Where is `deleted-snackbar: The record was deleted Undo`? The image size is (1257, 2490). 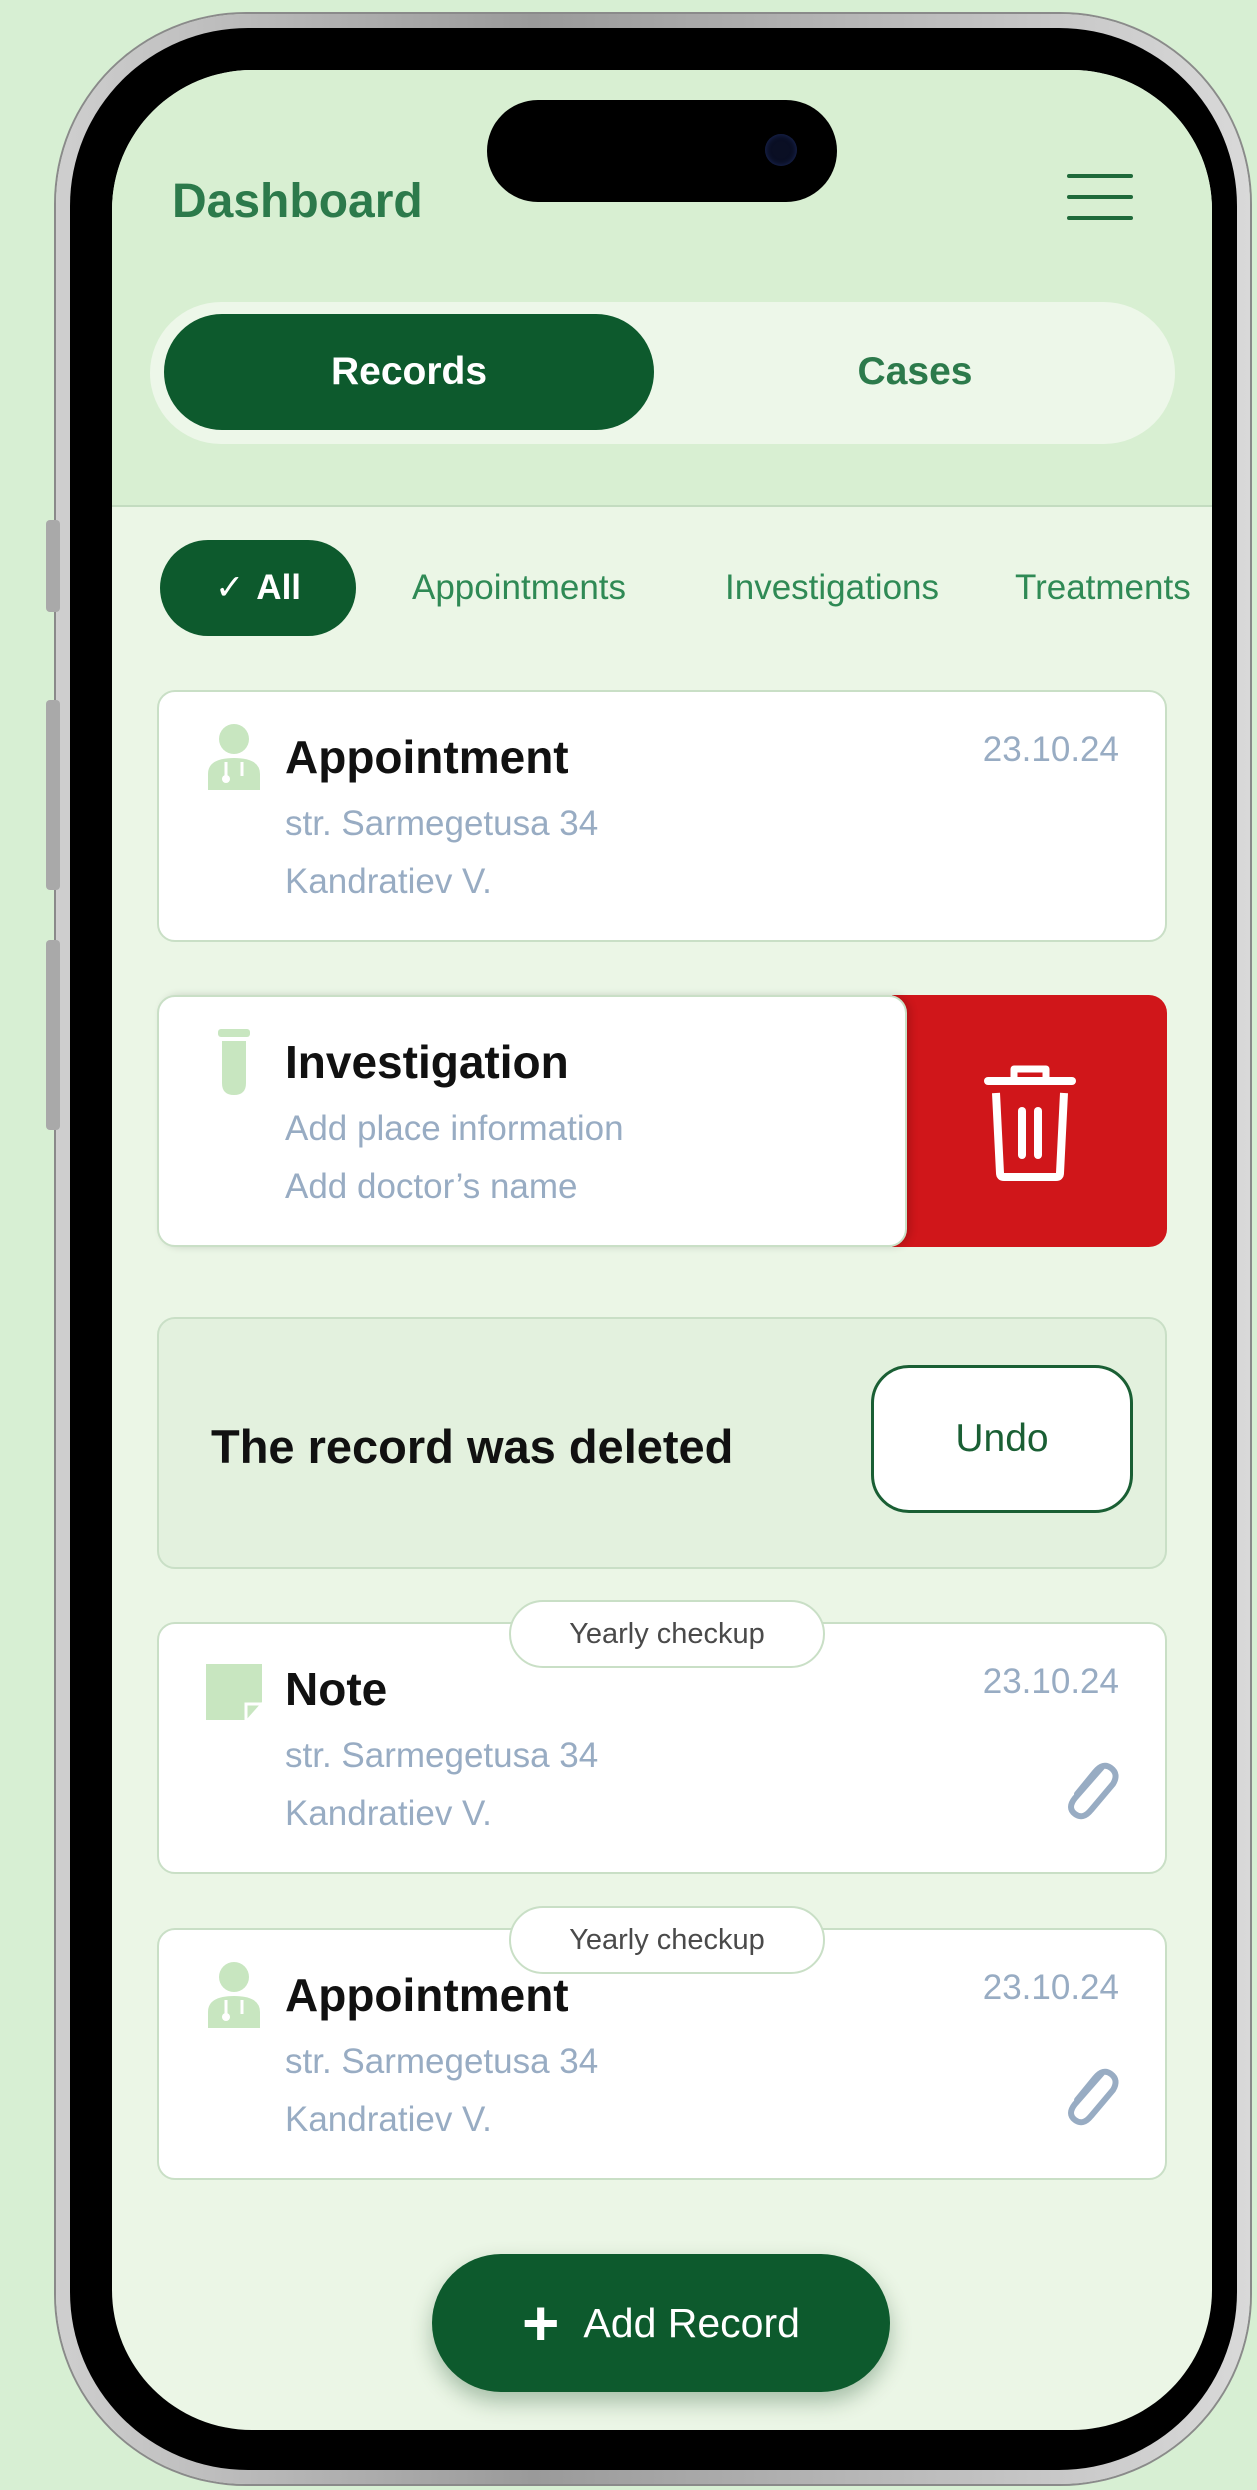 deleted-snackbar: The record was deleted Undo is located at coordinates (662, 1443).